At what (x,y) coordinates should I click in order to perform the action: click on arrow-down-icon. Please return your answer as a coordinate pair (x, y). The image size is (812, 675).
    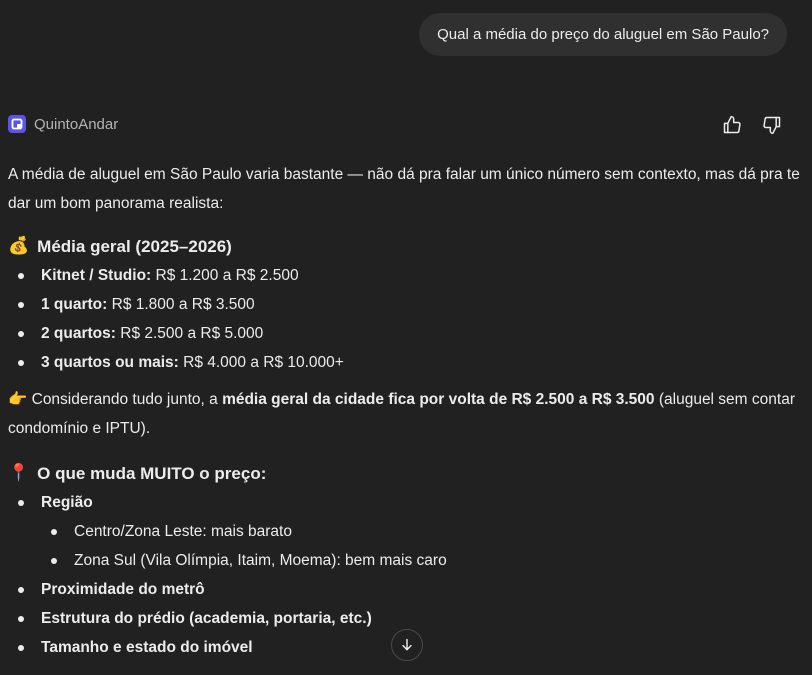
    Looking at the image, I should click on (407, 644).